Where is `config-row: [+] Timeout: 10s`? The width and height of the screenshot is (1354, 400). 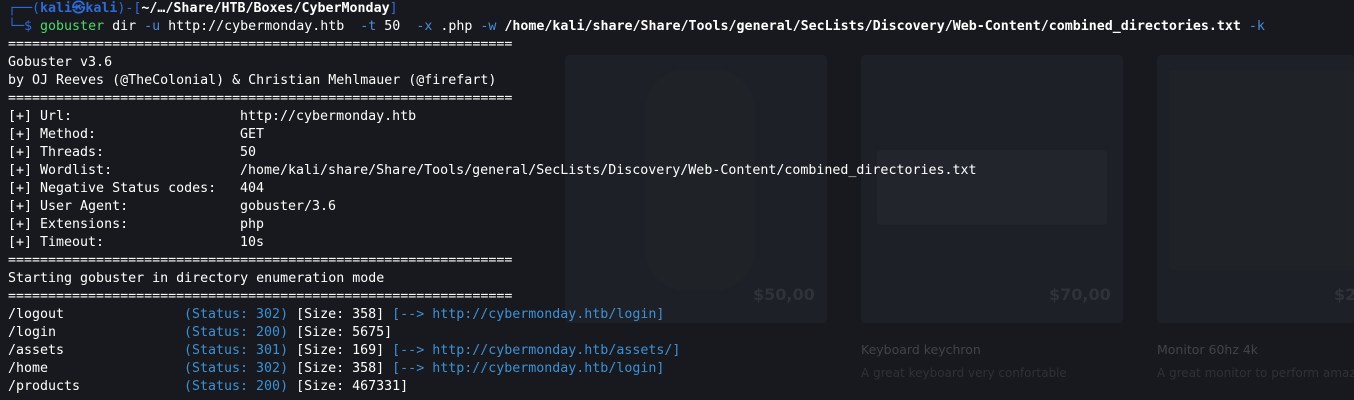 config-row: [+] Timeout: 10s is located at coordinates (681, 243).